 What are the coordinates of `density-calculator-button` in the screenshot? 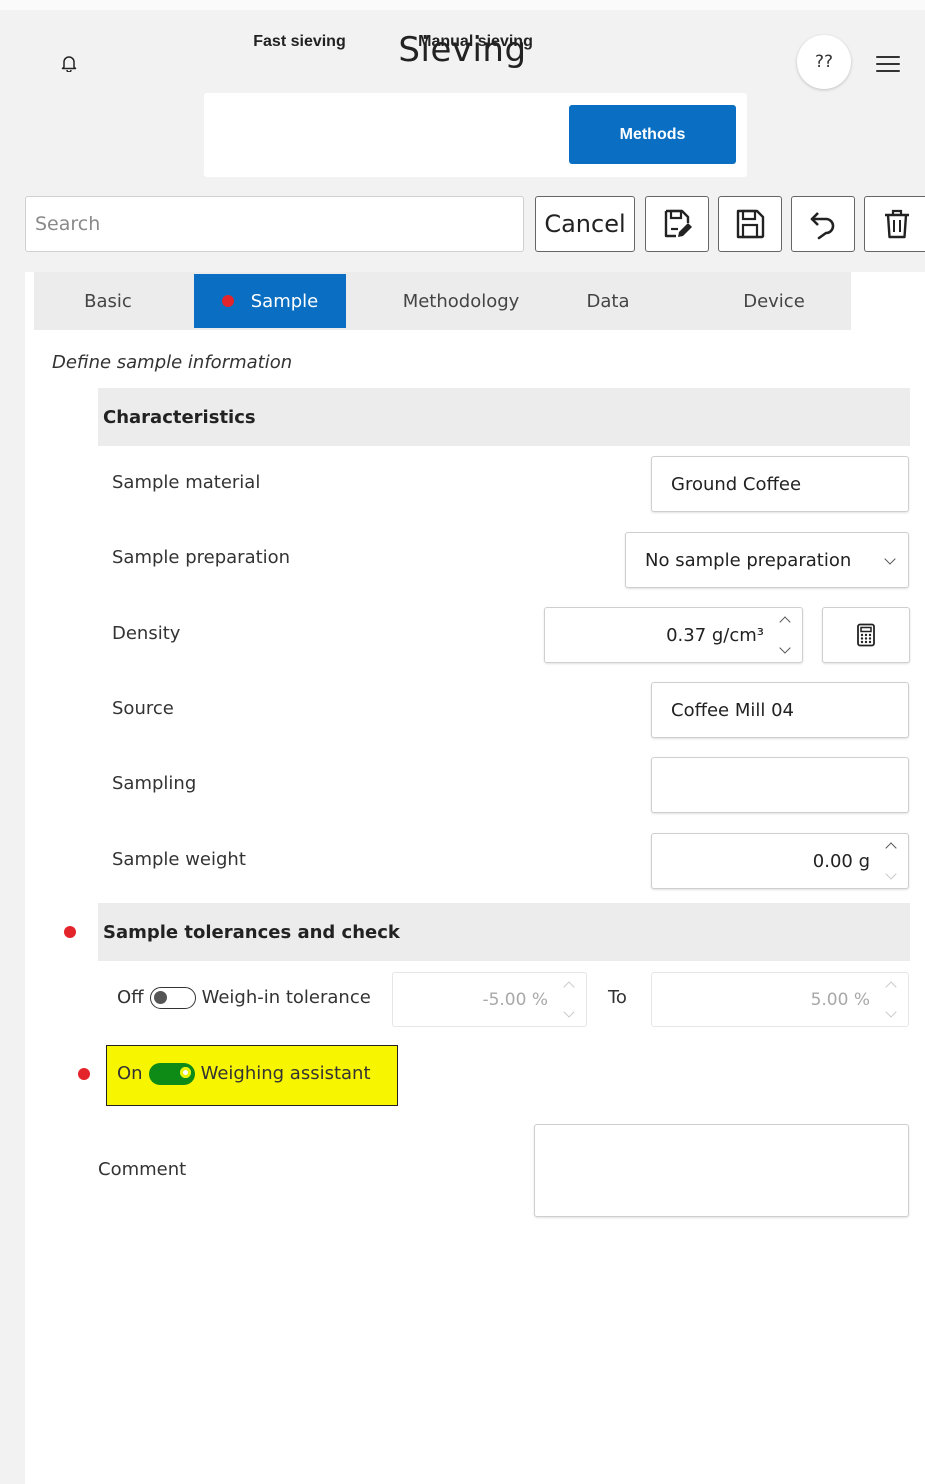 It's located at (866, 635).